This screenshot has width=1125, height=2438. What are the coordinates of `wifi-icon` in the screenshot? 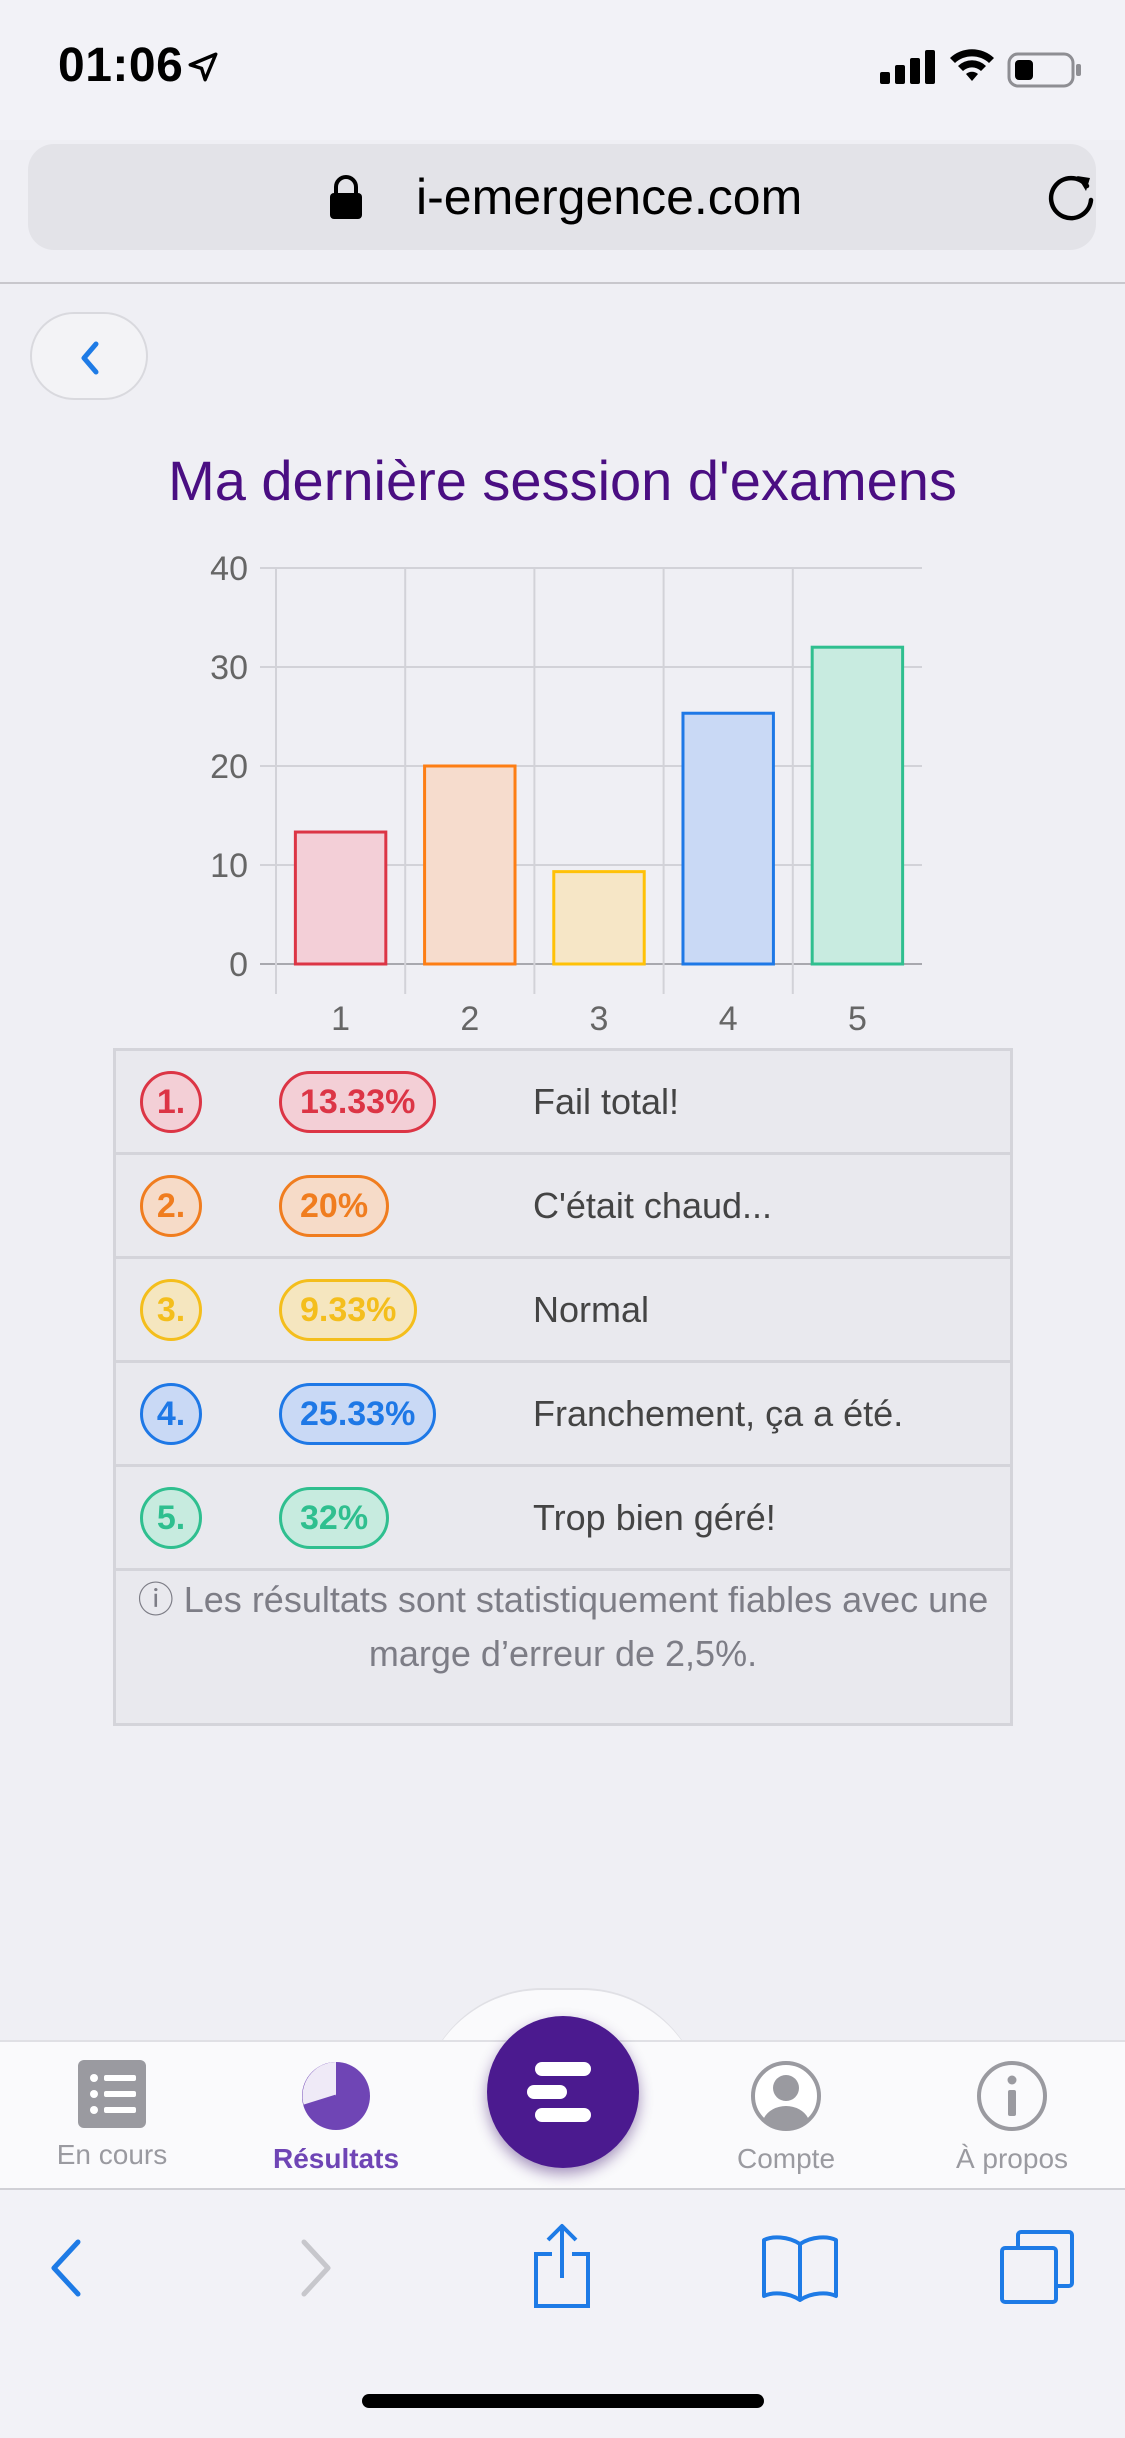 It's located at (972, 65).